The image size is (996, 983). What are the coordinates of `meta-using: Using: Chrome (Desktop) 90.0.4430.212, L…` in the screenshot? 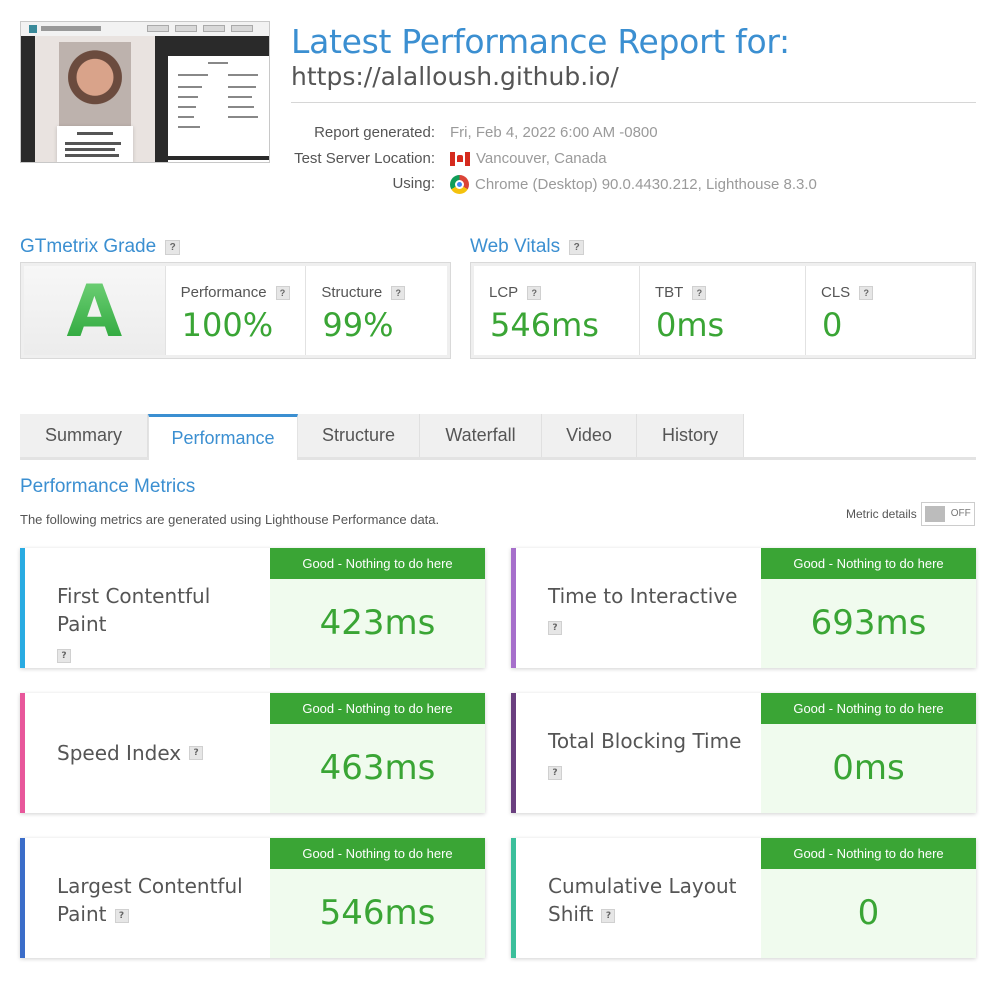 It's located at (641, 187).